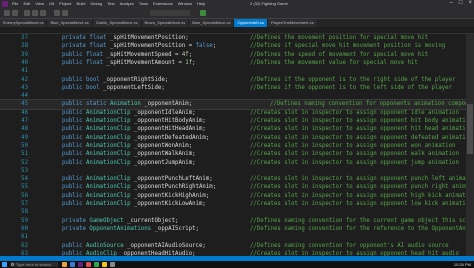  Describe the element at coordinates (127, 3) in the screenshot. I see `menu-item: Analyze` at that location.